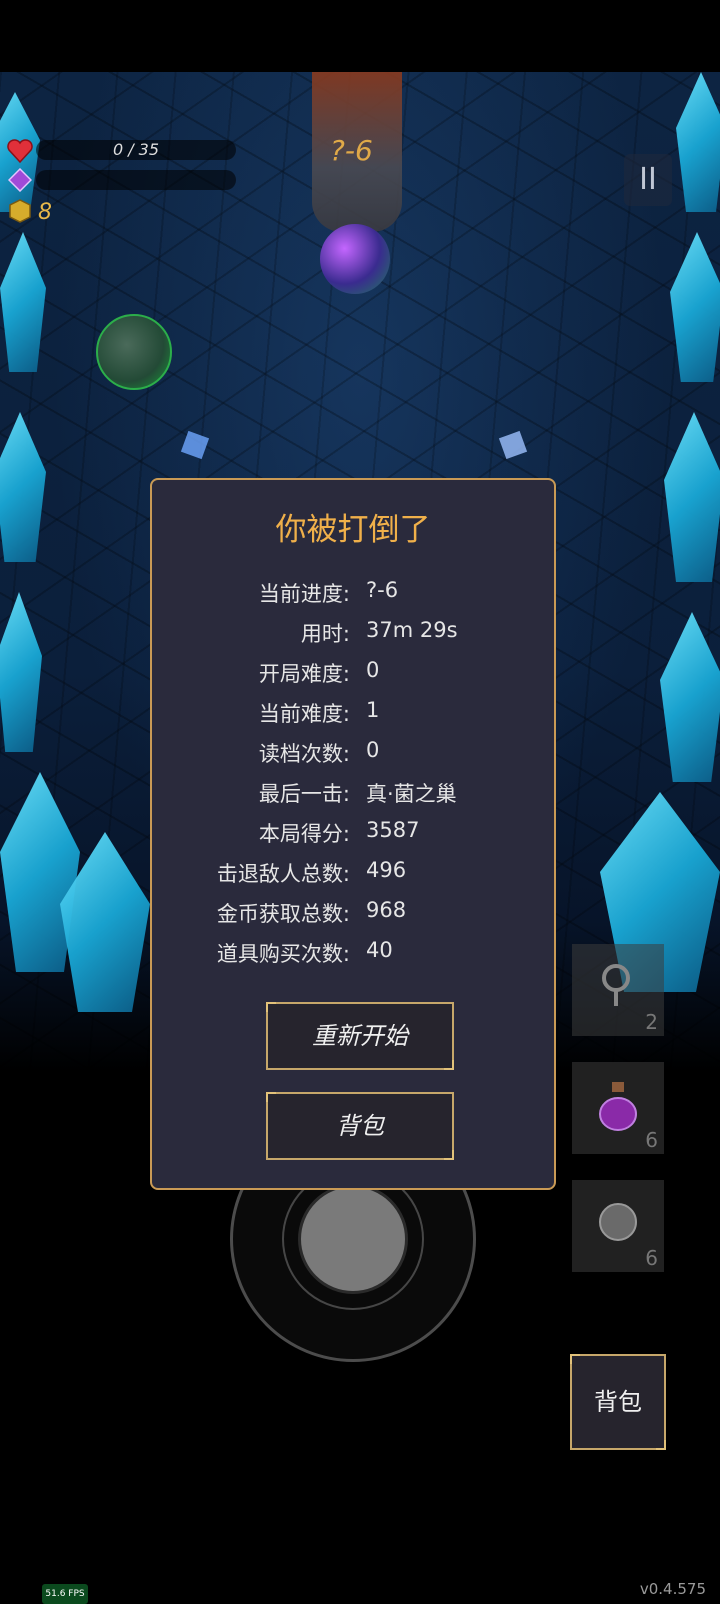 This screenshot has height=1604, width=720. I want to click on green-orb, so click(134, 352).